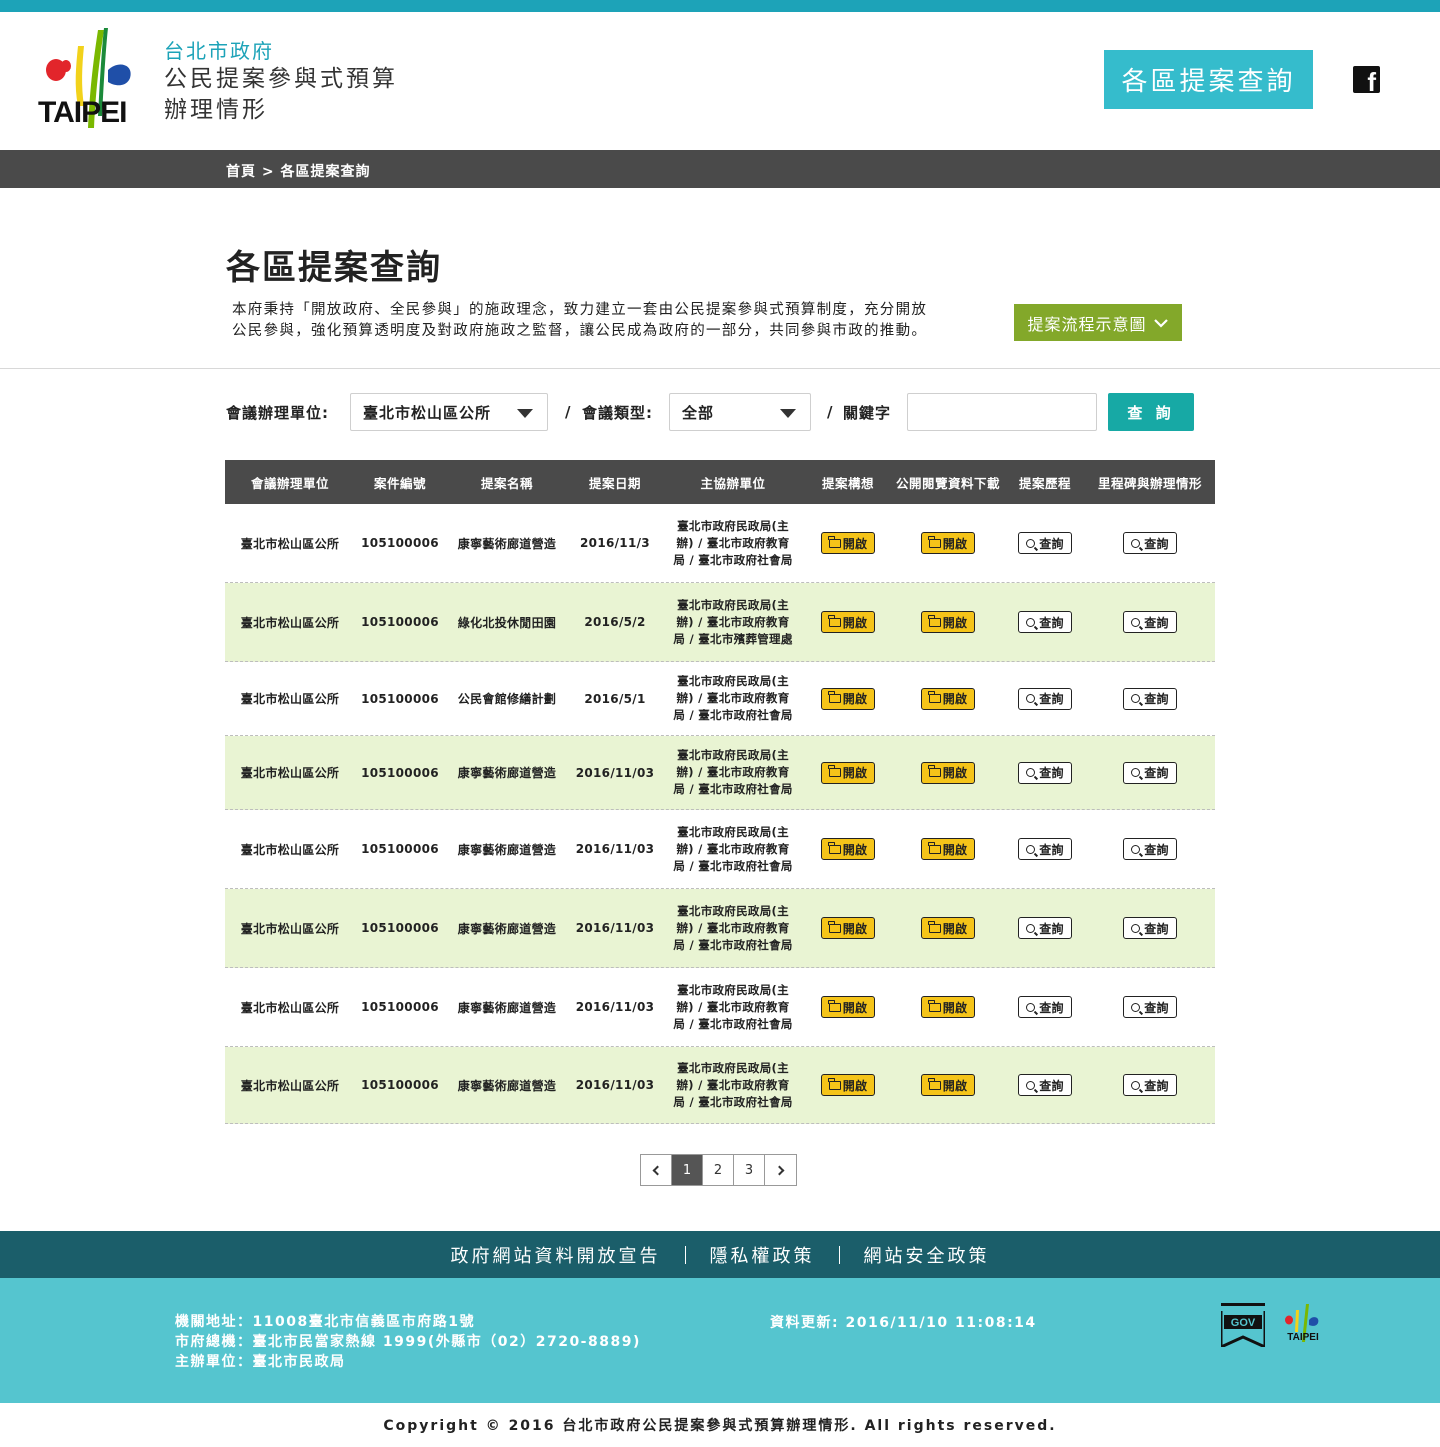 This screenshot has height=1447, width=1440. What do you see at coordinates (1151, 412) in the screenshot?
I see `search-button: 查 詢` at bounding box center [1151, 412].